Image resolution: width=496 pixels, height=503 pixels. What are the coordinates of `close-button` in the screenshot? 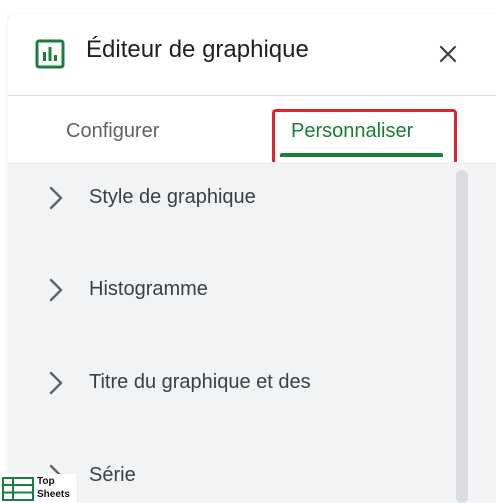 It's located at (448, 54).